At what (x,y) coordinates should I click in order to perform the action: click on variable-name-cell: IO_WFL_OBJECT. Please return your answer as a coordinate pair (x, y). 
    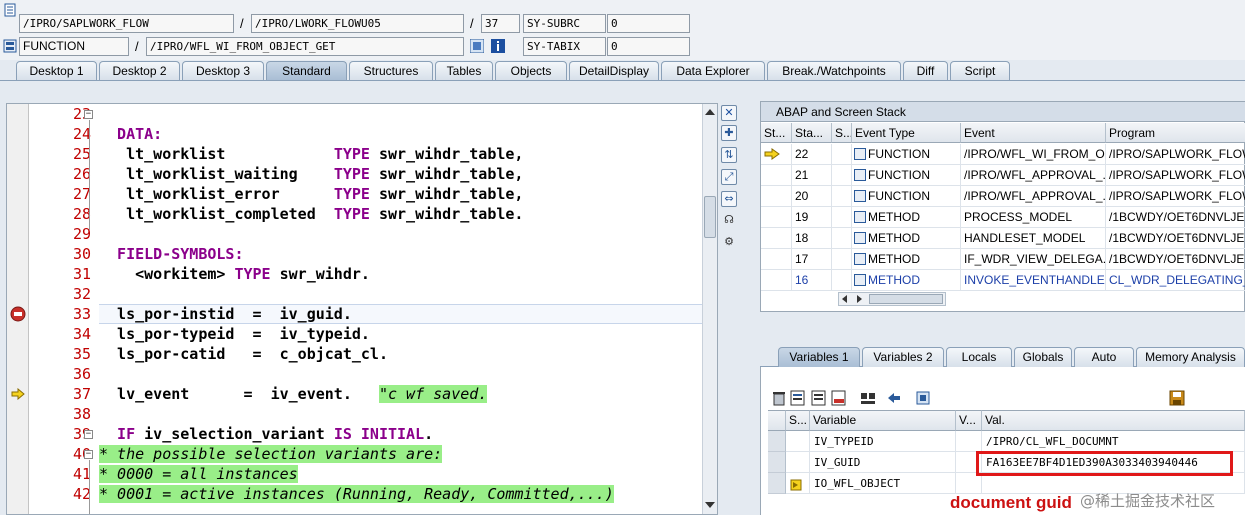
    Looking at the image, I should click on (883, 483).